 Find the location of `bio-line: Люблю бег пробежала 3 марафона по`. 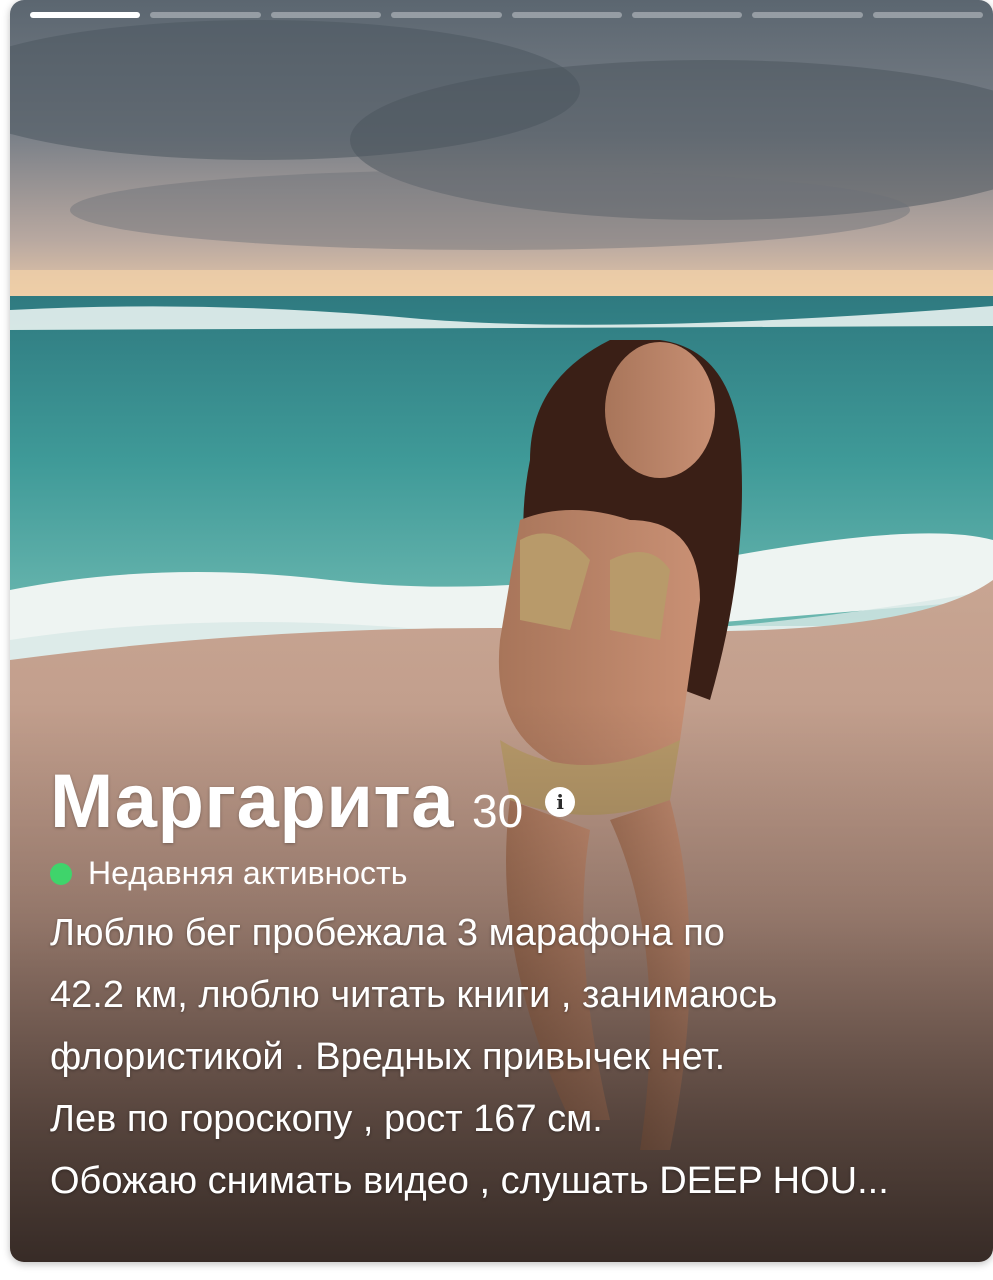

bio-line: Люблю бег пробежала 3 марафона по is located at coordinates (387, 933).